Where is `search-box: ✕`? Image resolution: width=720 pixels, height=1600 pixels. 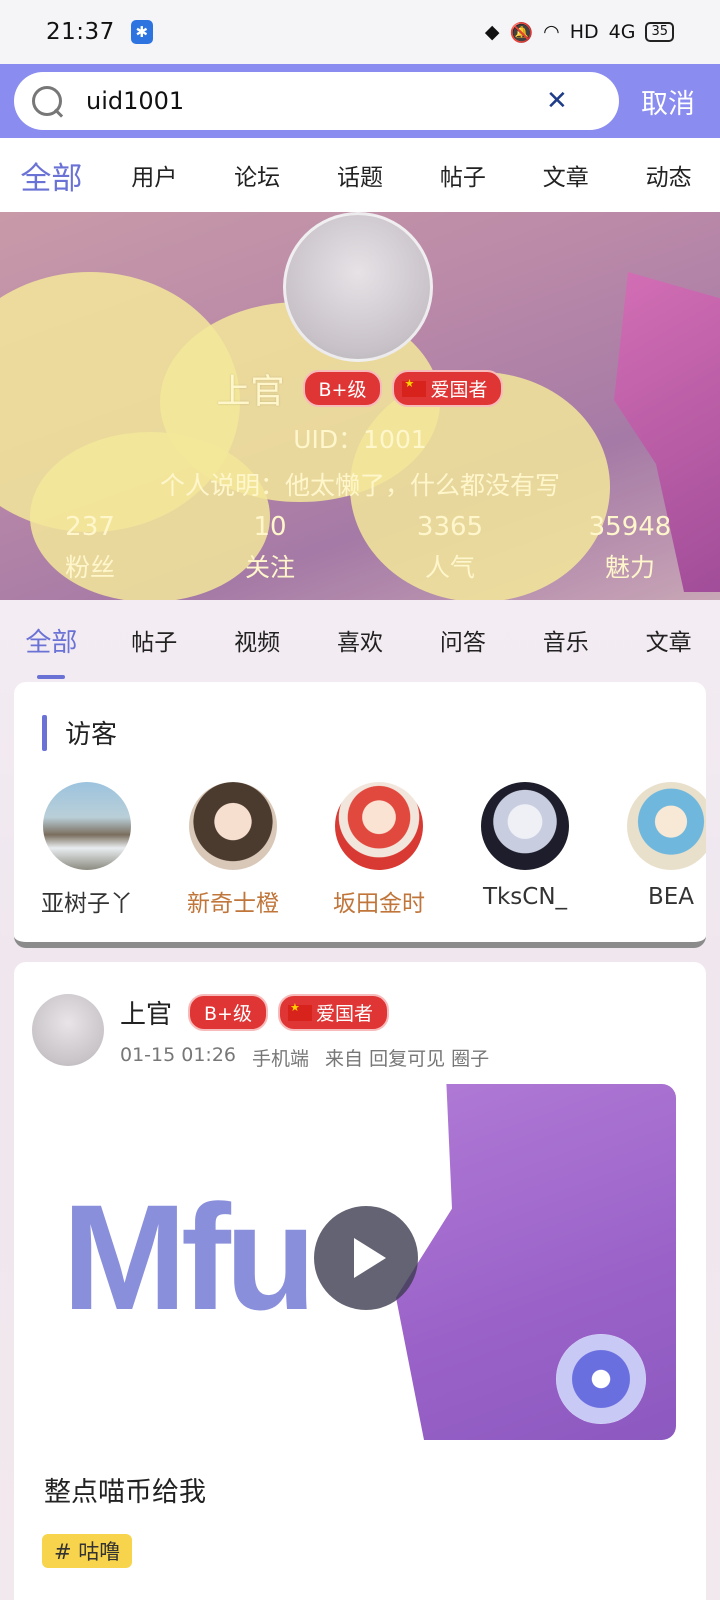 search-box: ✕ is located at coordinates (316, 101).